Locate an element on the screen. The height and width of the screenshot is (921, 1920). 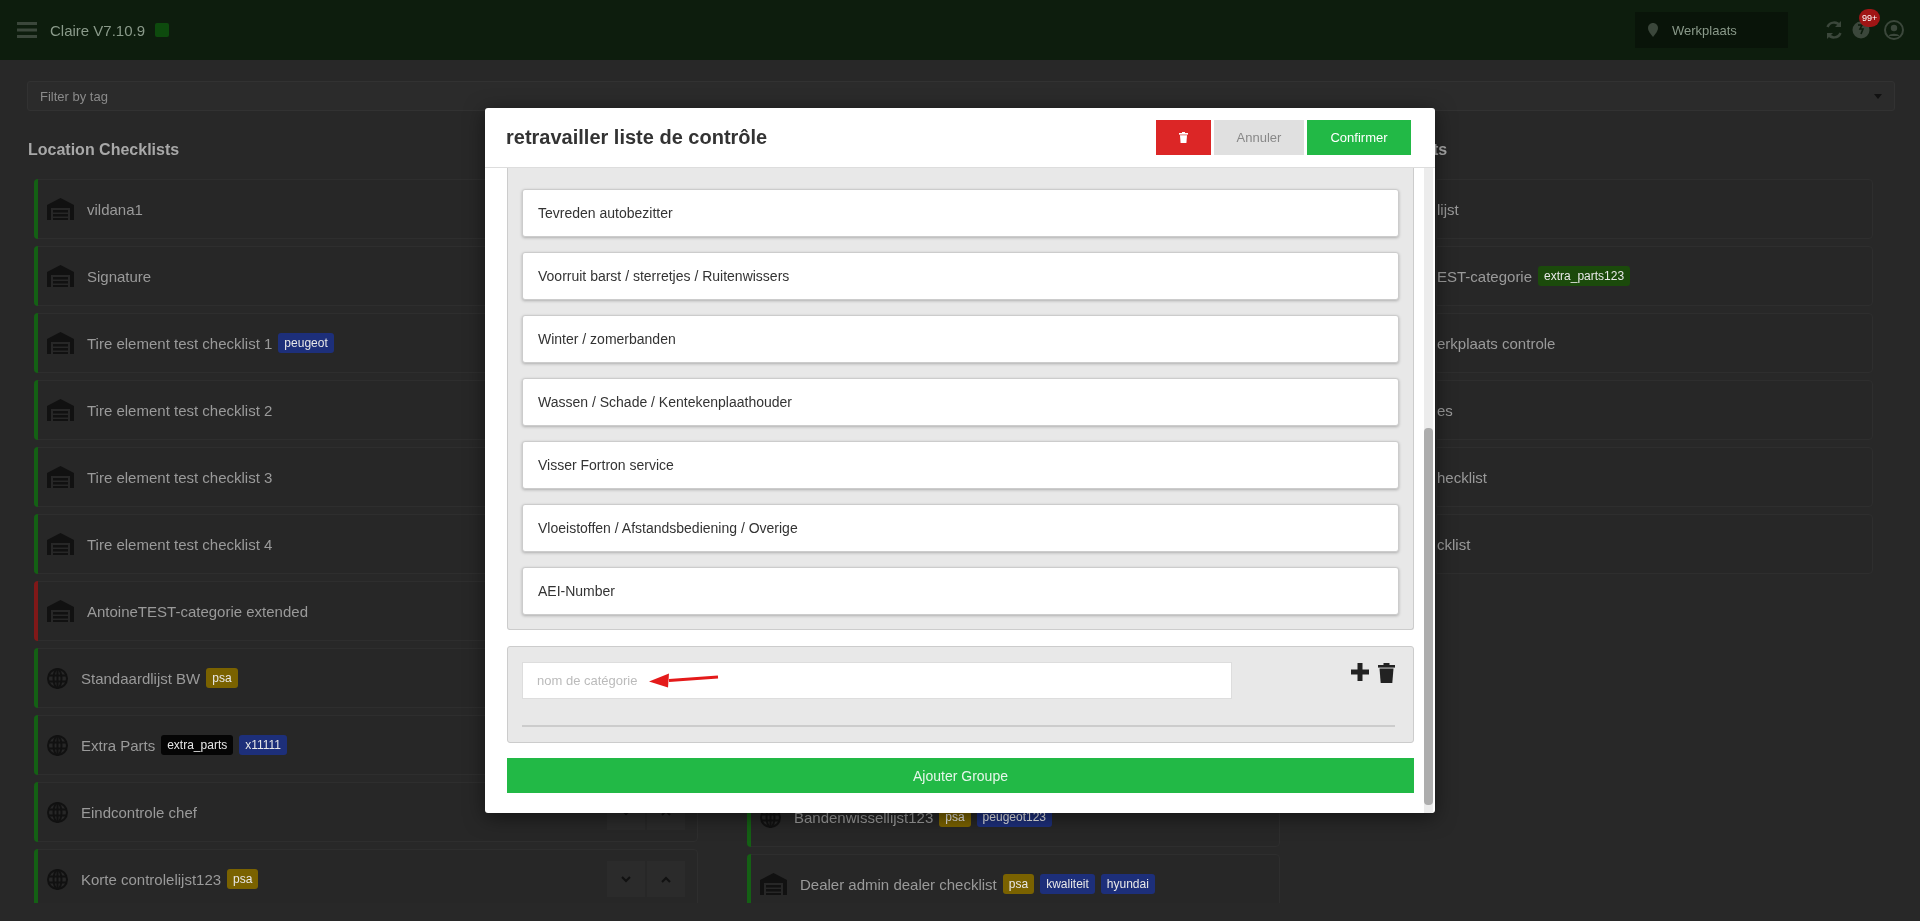
checklist-name: Eindcontrole chef is located at coordinates (139, 812).